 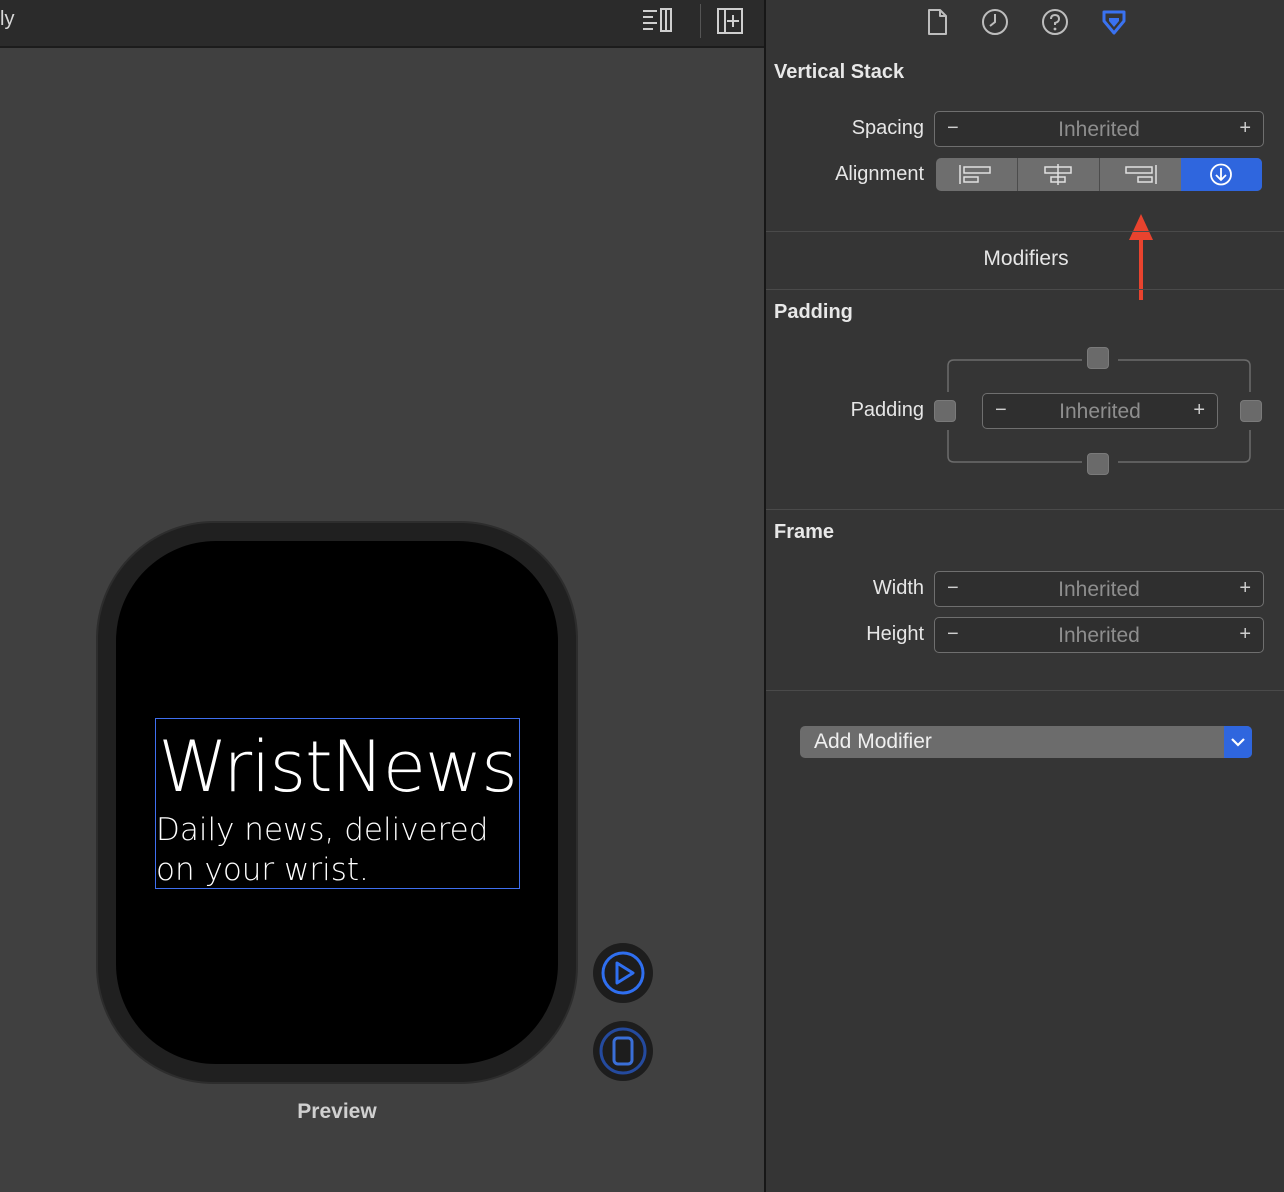 I want to click on help-icon, so click(x=1055, y=22).